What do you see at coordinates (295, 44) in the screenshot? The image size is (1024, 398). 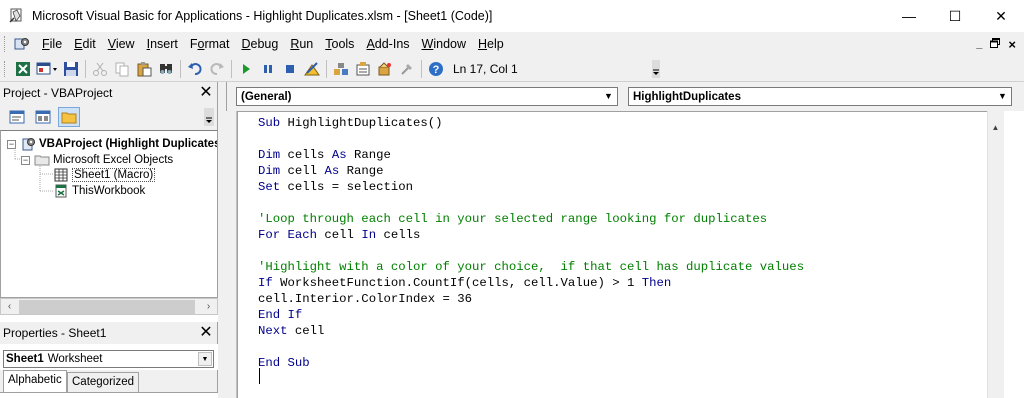 I see `menu-label-accesskey: R` at bounding box center [295, 44].